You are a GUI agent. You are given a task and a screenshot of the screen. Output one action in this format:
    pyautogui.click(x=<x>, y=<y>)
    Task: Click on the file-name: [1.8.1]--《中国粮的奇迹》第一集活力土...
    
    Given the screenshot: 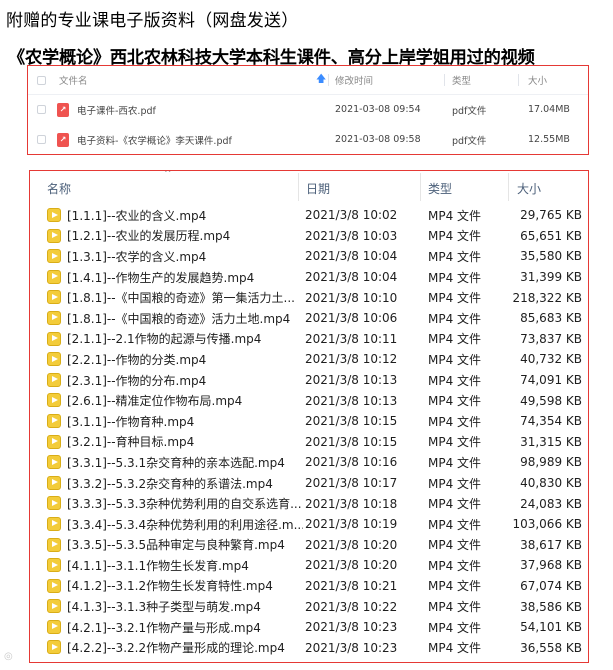 What is the action you would take?
    pyautogui.click(x=185, y=297)
    